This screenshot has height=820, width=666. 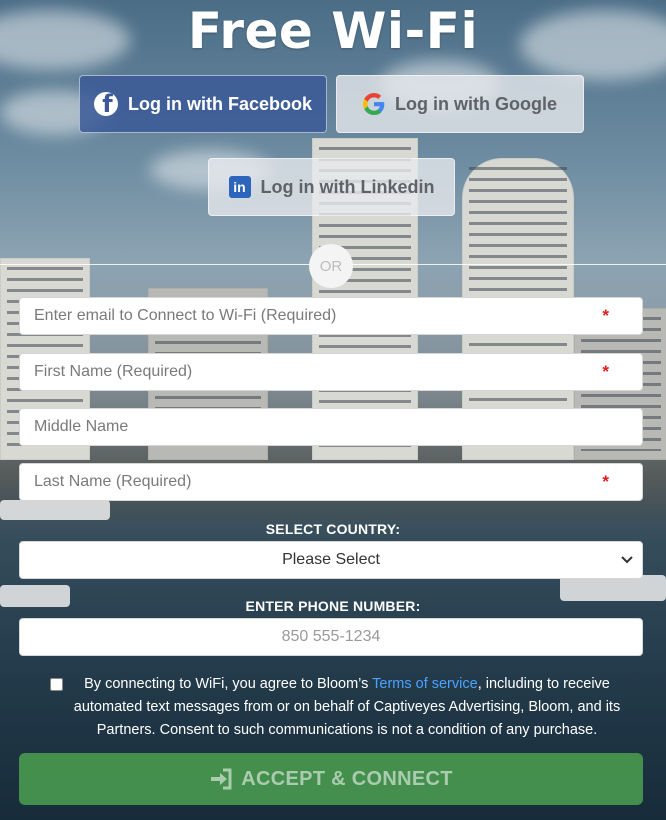 What do you see at coordinates (374, 104) in the screenshot?
I see `google-icon` at bounding box center [374, 104].